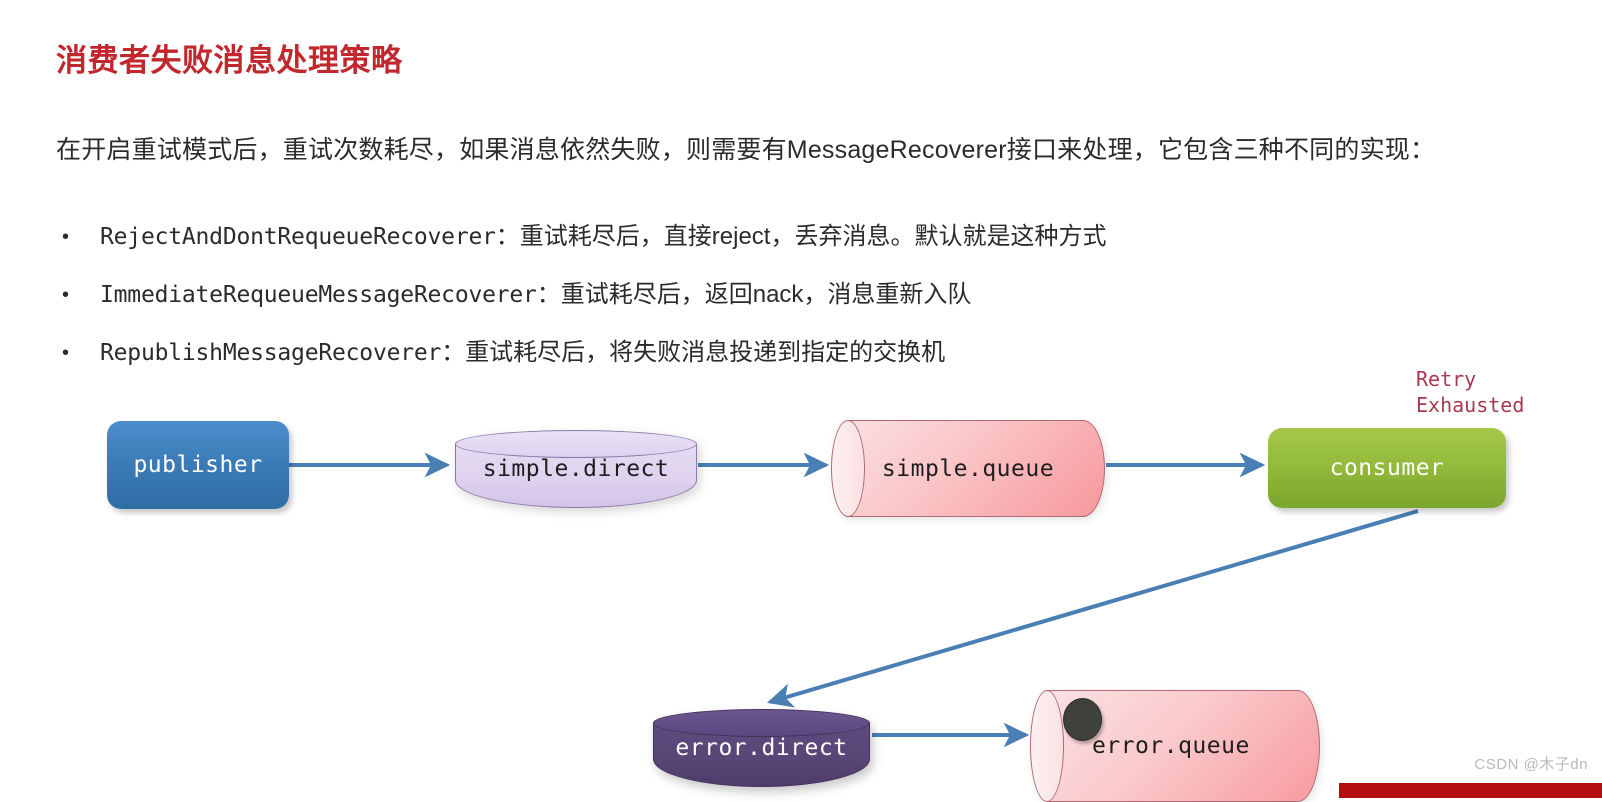 This screenshot has height=802, width=1602. Describe the element at coordinates (761, 748) in the screenshot. I see `diagram-node-error-direct: error.direct` at that location.